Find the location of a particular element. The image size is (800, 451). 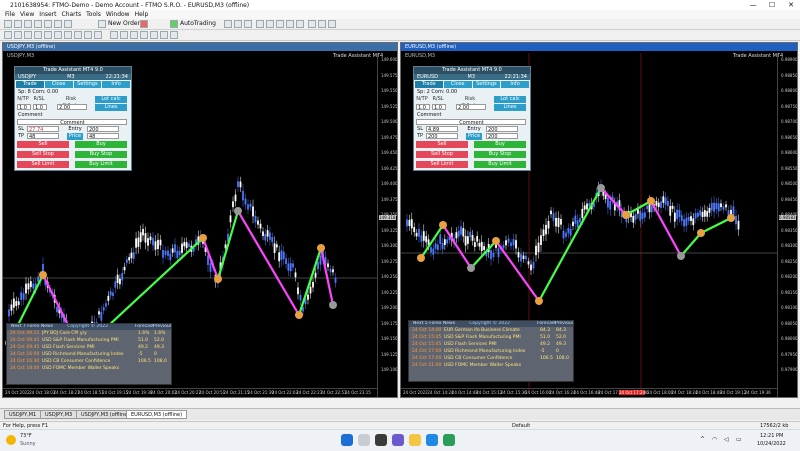

tp-input: 48 is located at coordinates (43, 136).